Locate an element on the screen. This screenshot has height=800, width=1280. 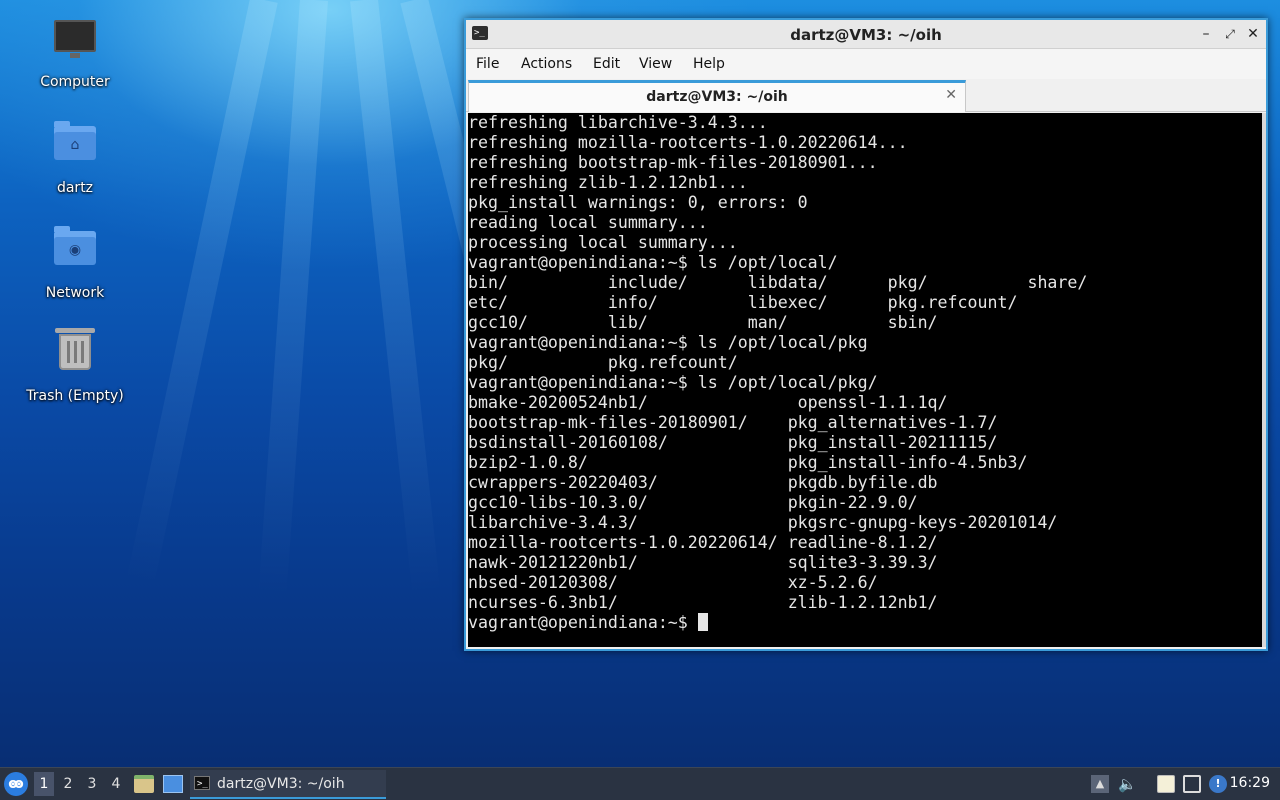
trash-icon is located at coordinates (75, 355).